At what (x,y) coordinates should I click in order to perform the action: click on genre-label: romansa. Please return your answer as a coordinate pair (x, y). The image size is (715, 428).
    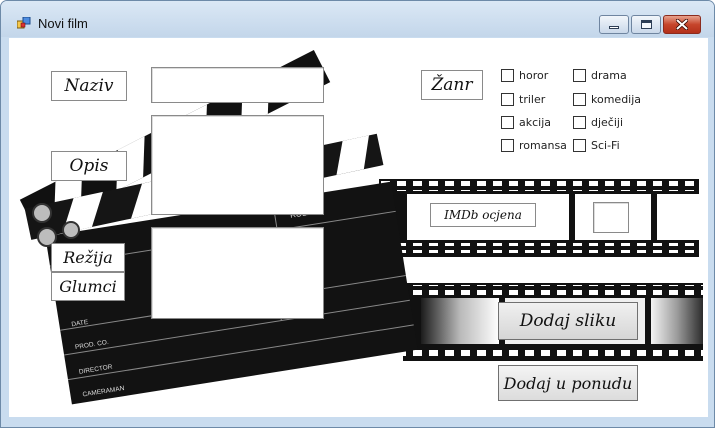
    Looking at the image, I should click on (543, 145).